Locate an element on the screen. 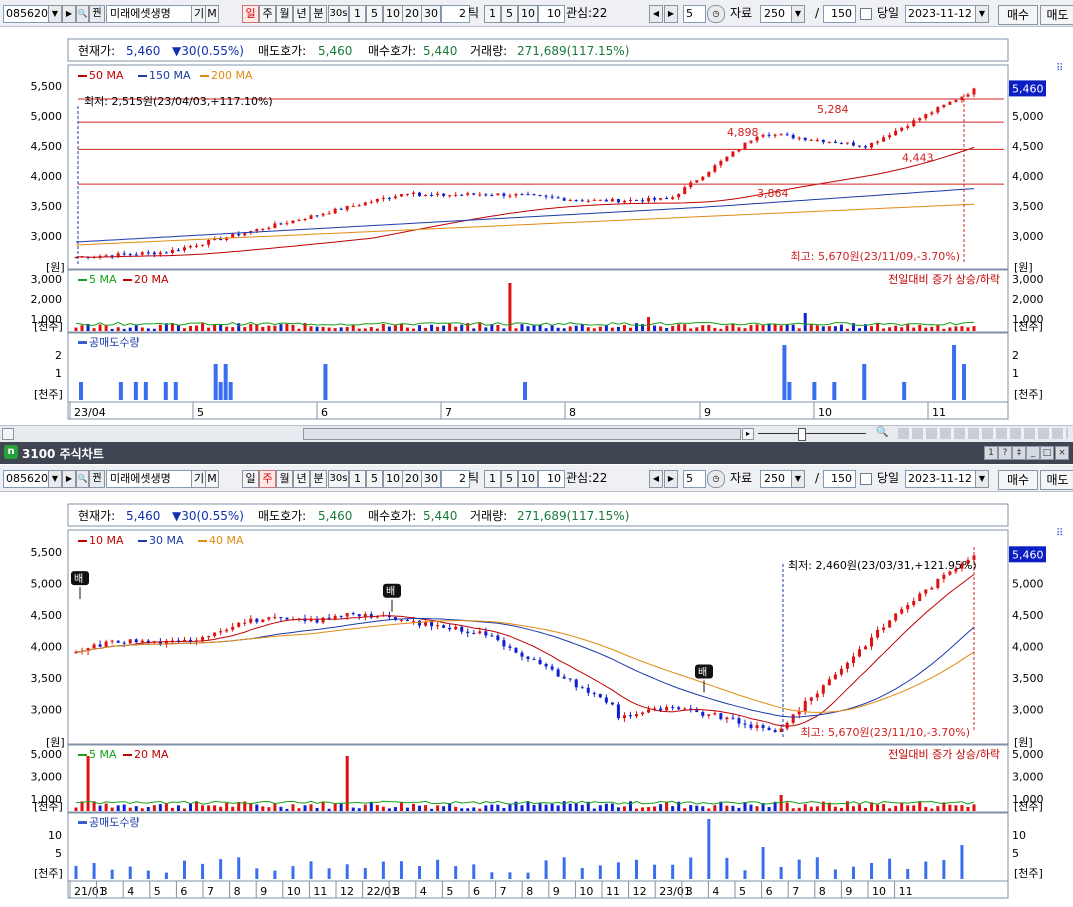 The height and width of the screenshot is (907, 1073). chevron-down-icon: ▼ is located at coordinates (798, 14).